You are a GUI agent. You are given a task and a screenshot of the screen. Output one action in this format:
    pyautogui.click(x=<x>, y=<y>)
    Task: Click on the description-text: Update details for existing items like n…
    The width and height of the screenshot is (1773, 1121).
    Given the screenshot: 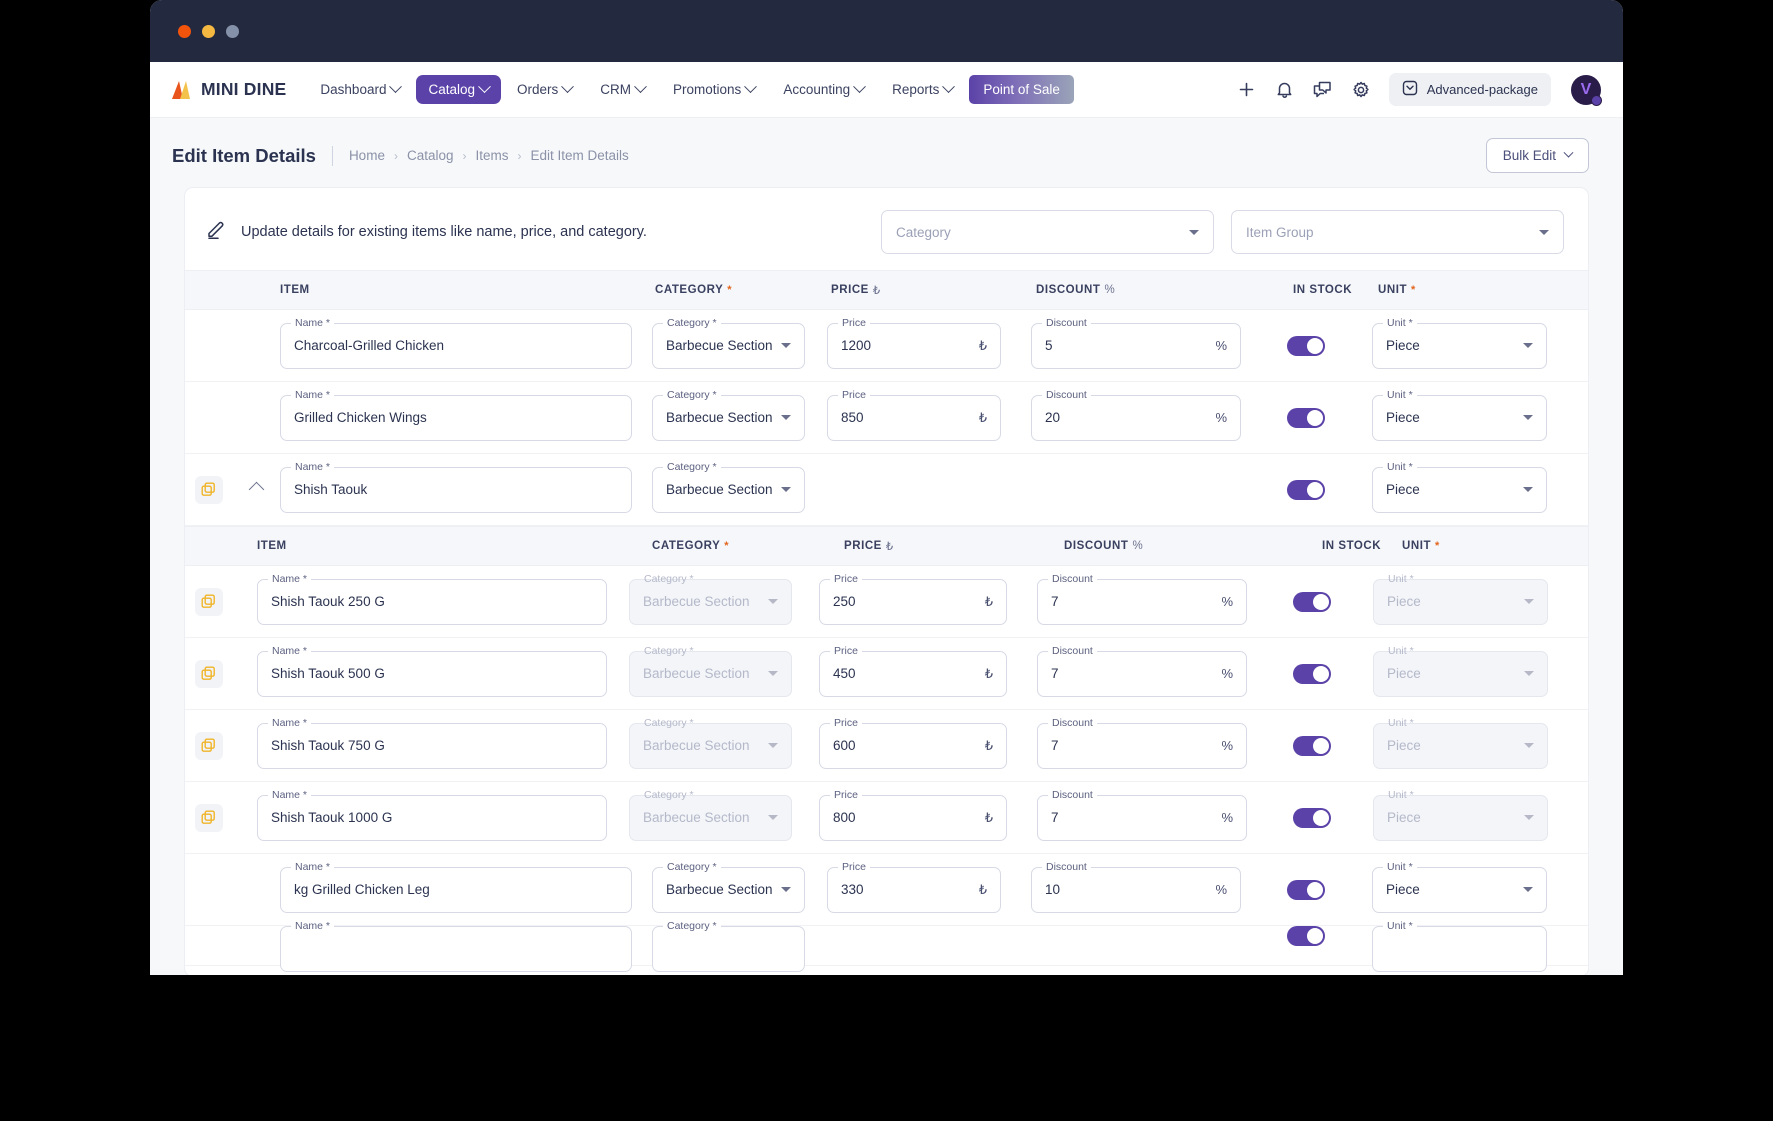 What is the action you would take?
    pyautogui.click(x=444, y=232)
    